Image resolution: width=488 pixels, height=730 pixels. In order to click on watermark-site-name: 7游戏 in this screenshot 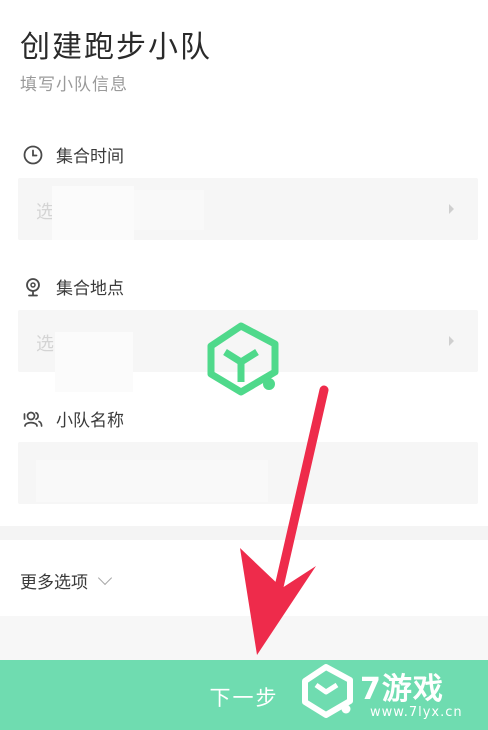, I will do `click(402, 689)`.